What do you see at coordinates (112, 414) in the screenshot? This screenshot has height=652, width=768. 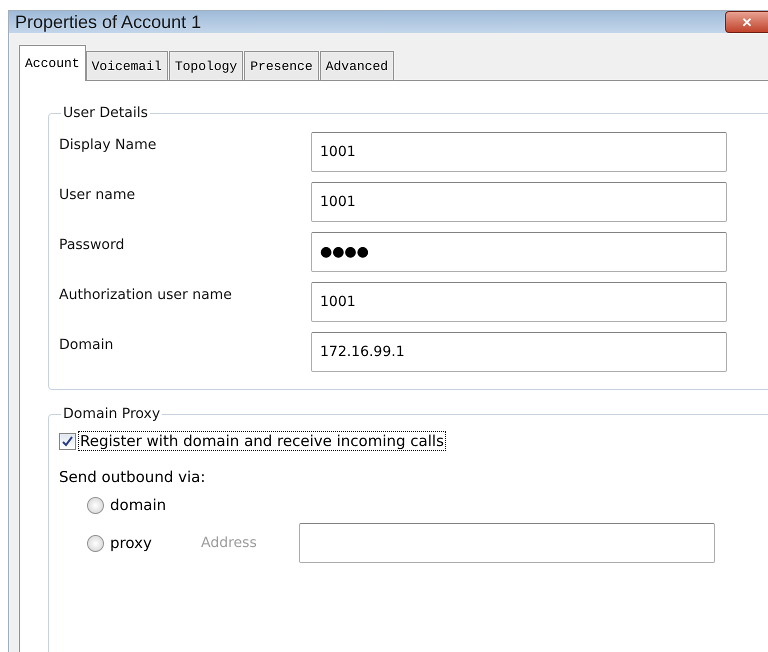 I see `group-title: Domain Proxy` at bounding box center [112, 414].